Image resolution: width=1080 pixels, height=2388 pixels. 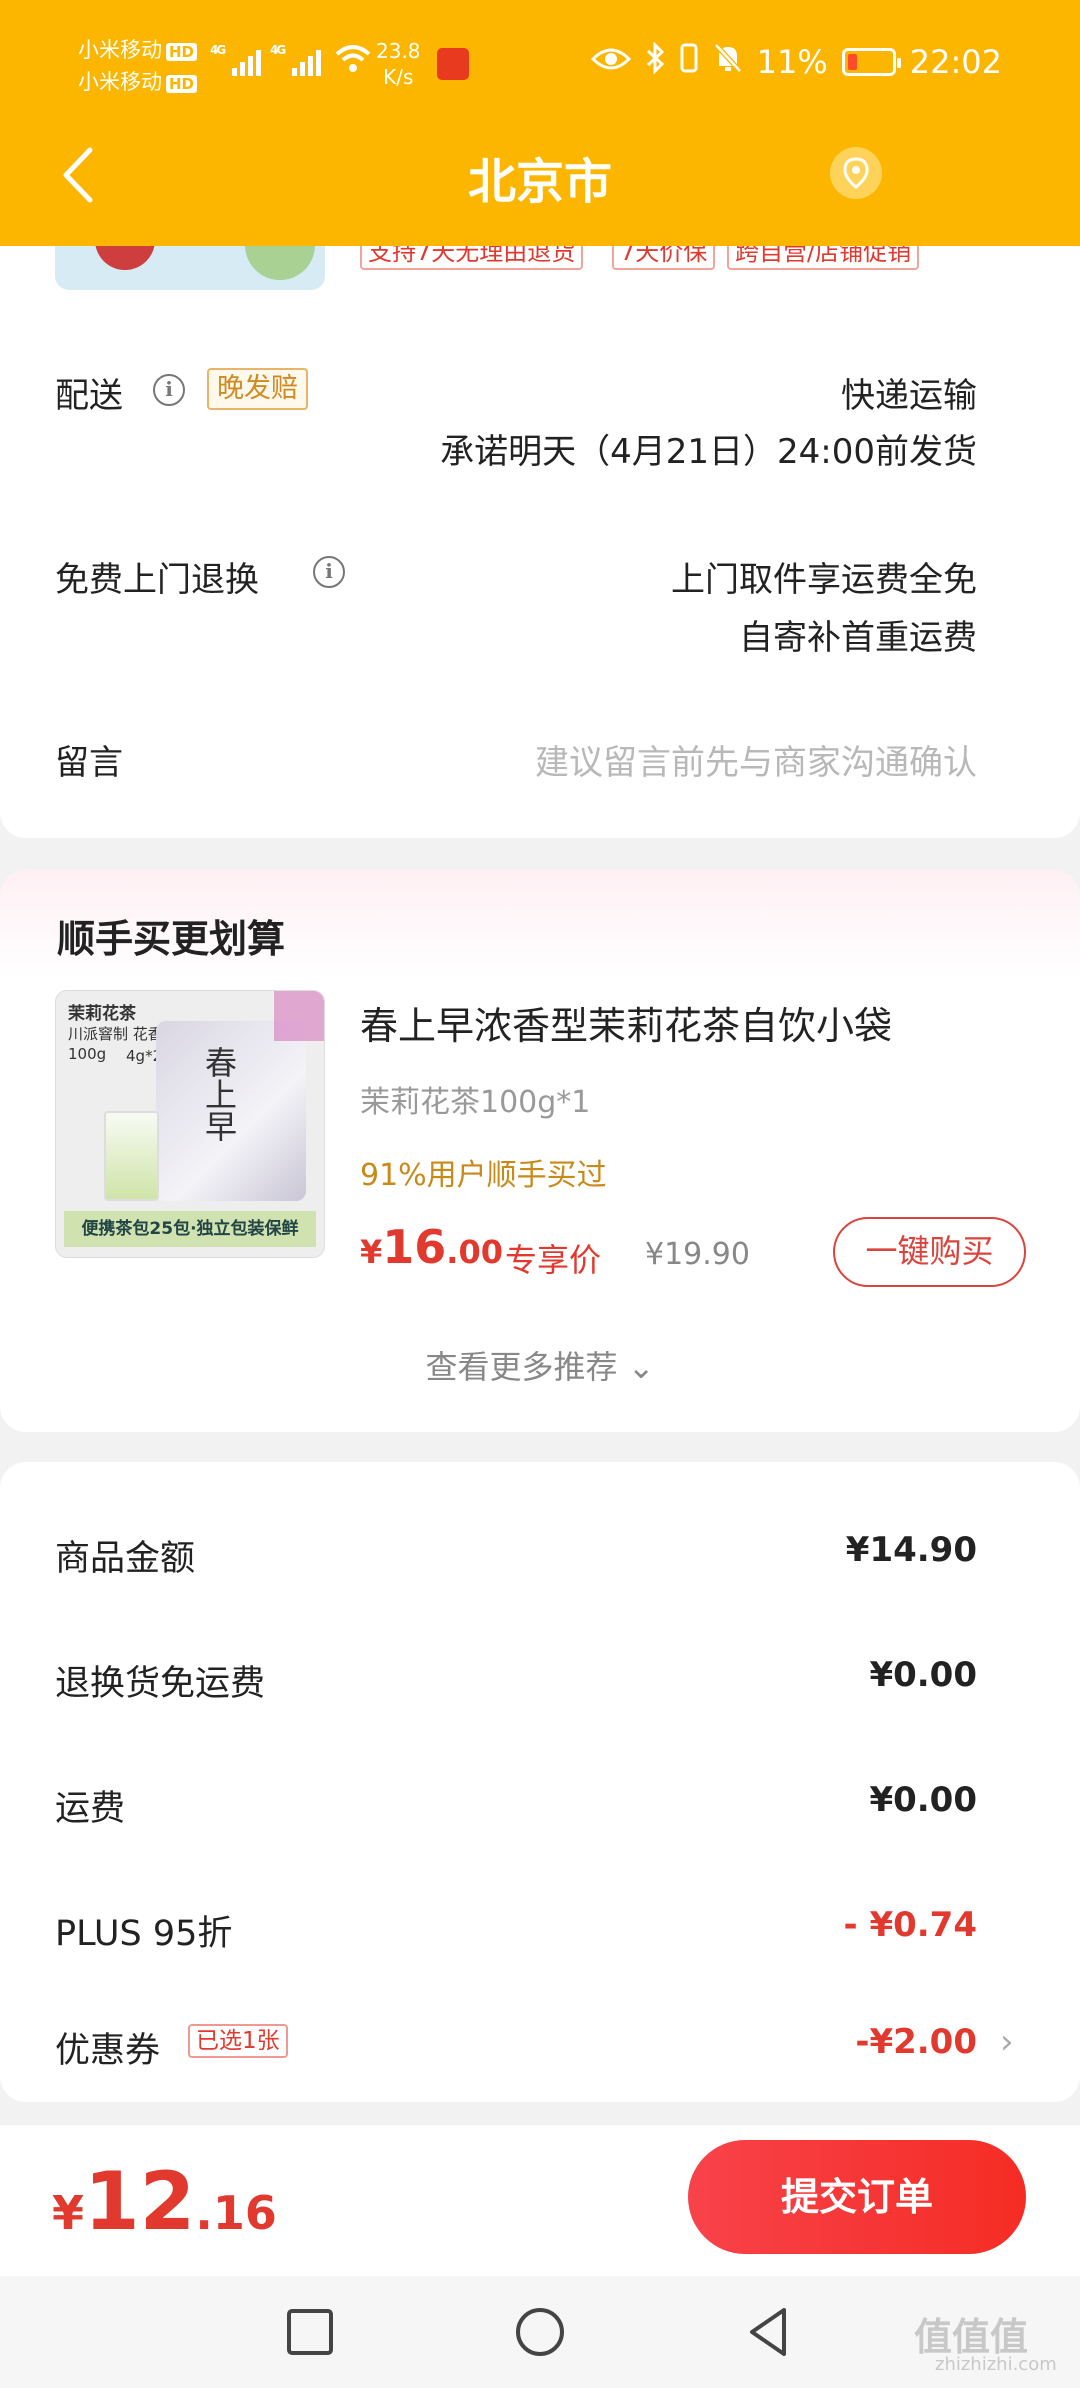 I want to click on submit-order-button: 提交订单, so click(x=857, y=2197).